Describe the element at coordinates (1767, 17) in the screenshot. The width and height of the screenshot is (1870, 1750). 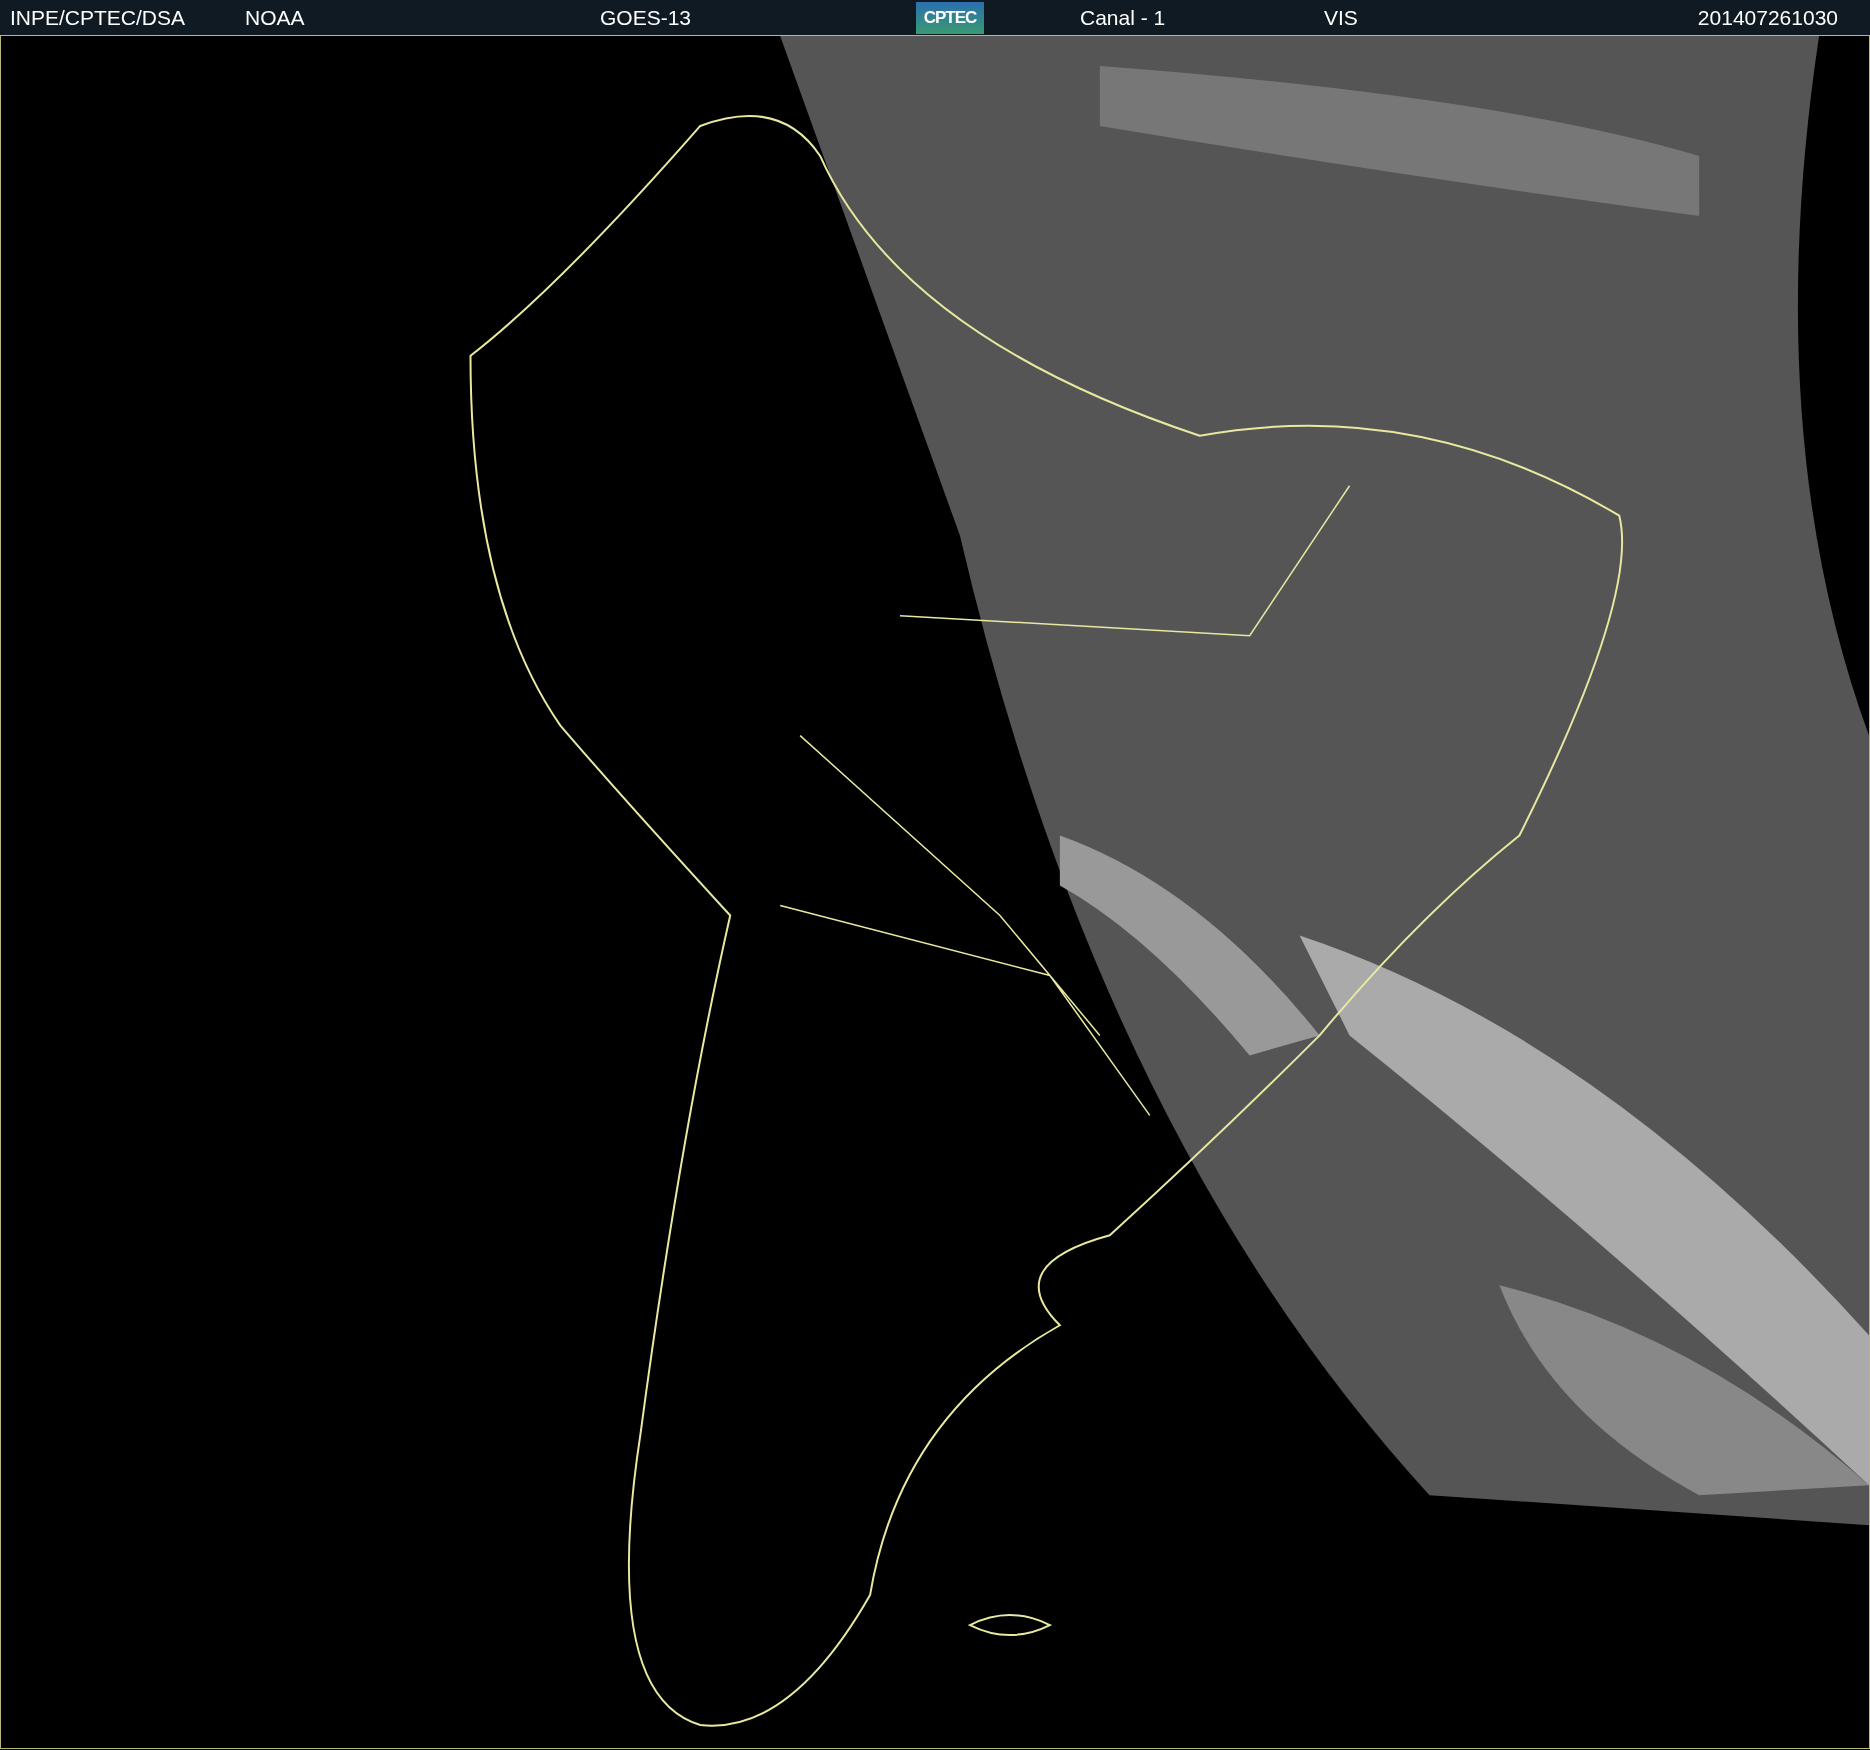
I see `header-label: 201407261030` at that location.